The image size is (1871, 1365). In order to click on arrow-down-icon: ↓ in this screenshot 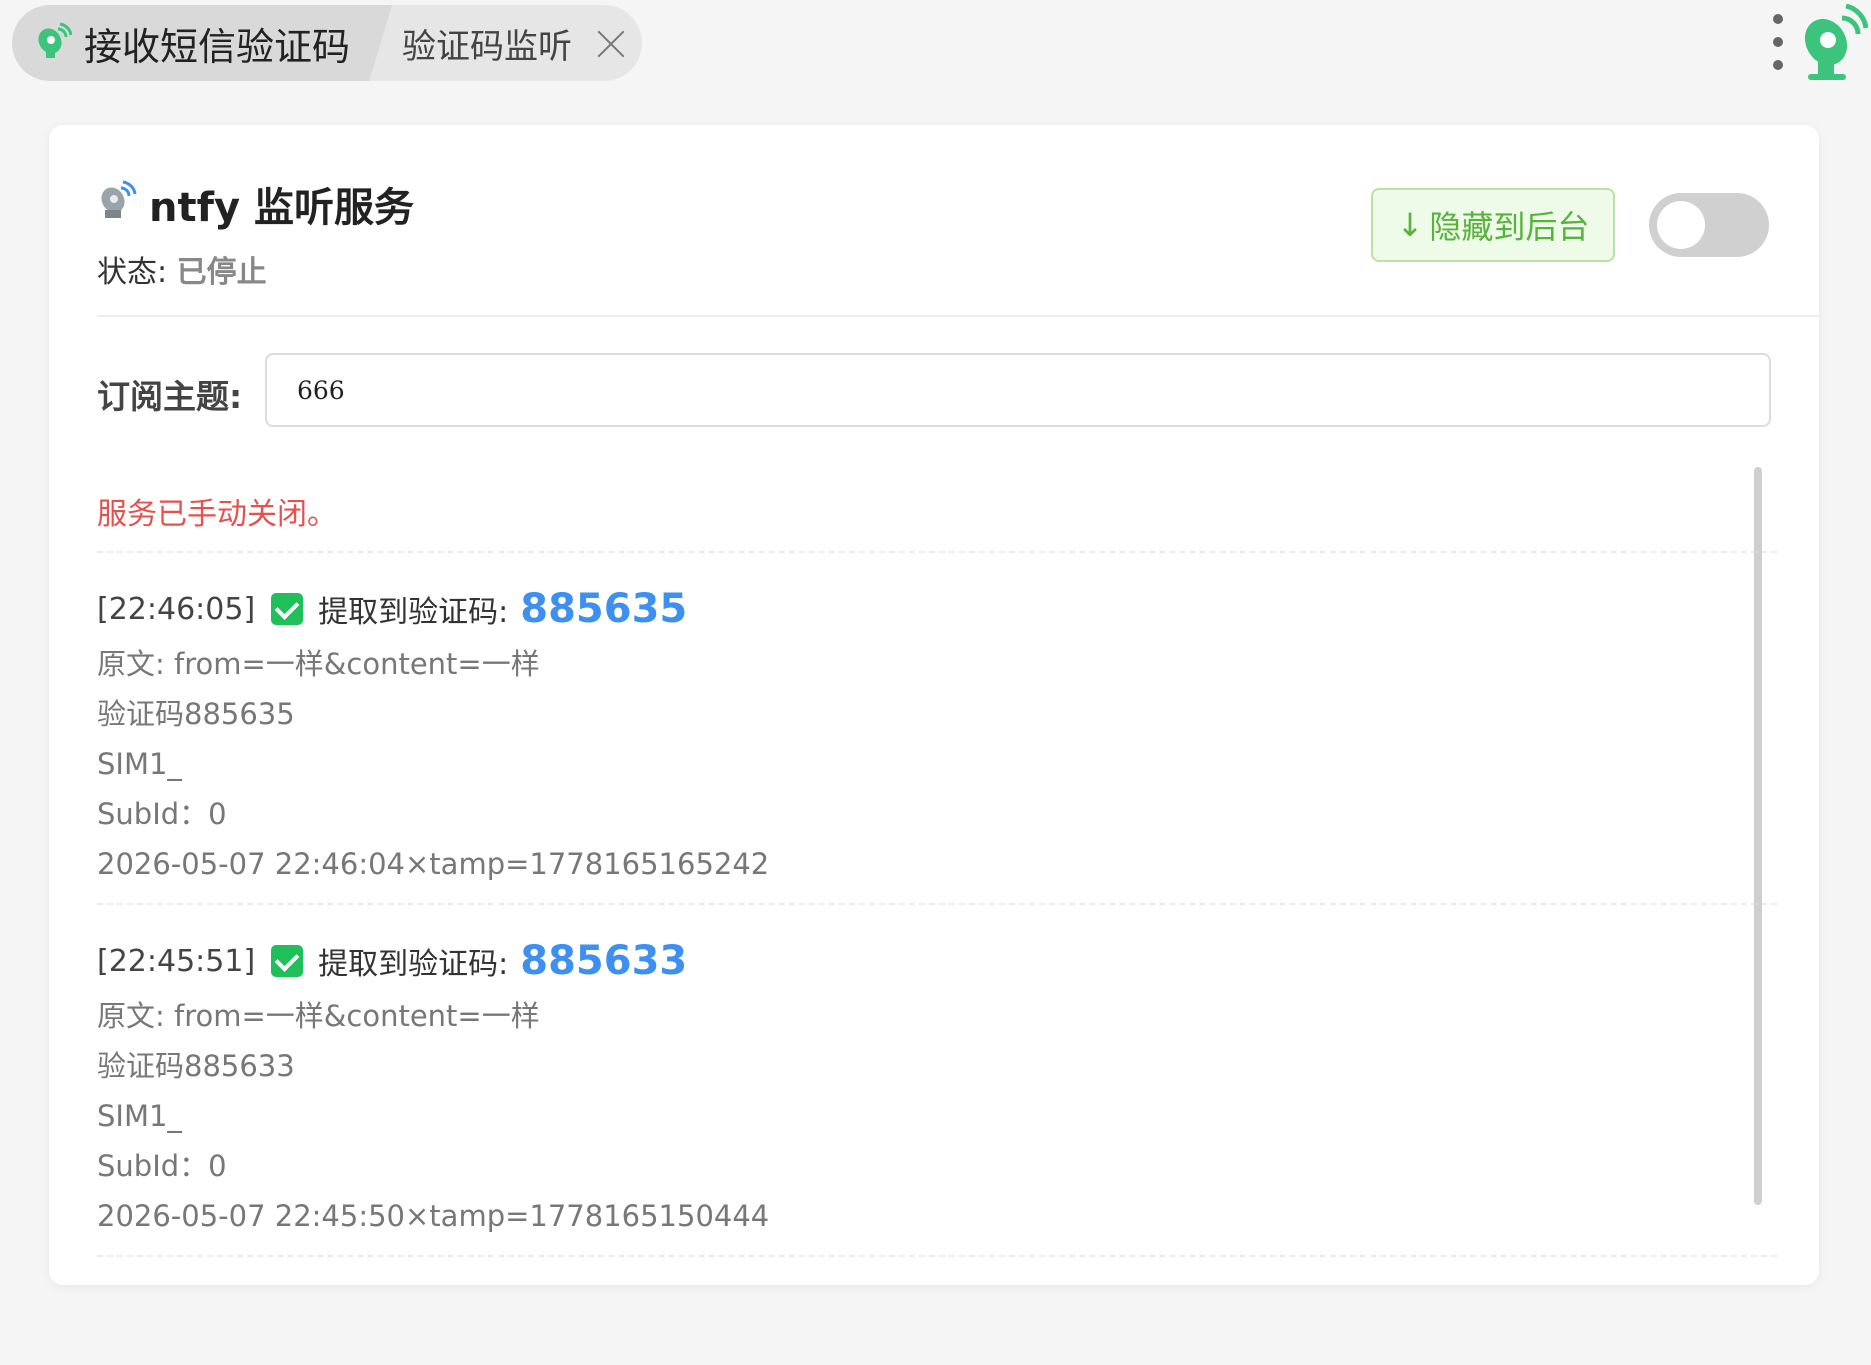, I will do `click(1410, 225)`.